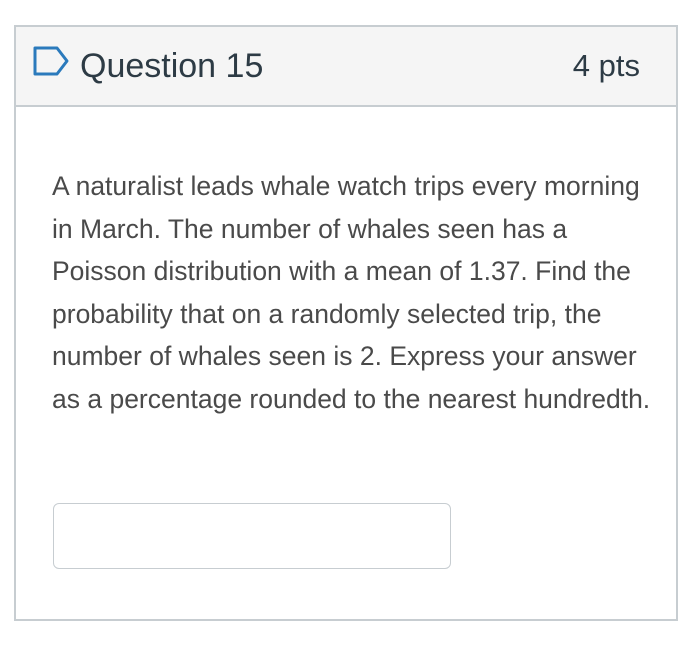 The image size is (700, 648). What do you see at coordinates (51, 61) in the screenshot?
I see `flag-question-icon` at bounding box center [51, 61].